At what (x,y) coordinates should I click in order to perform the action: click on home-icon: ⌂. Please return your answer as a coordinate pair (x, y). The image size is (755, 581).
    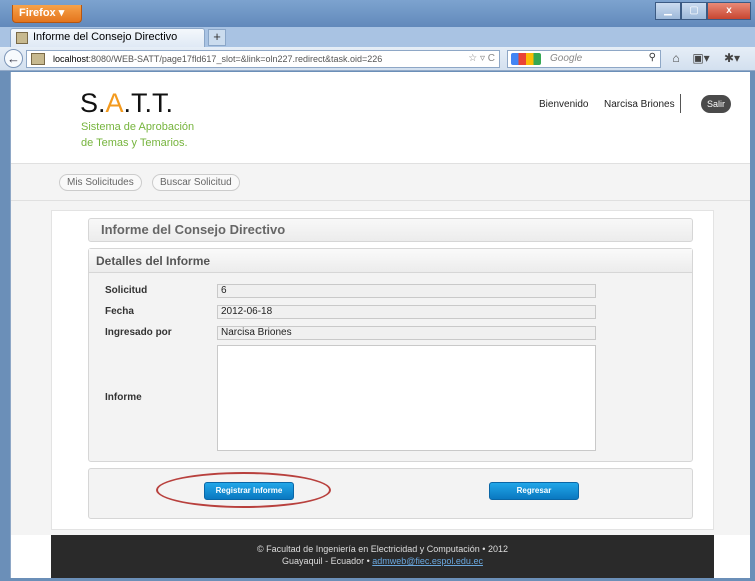
    Looking at the image, I should click on (676, 59).